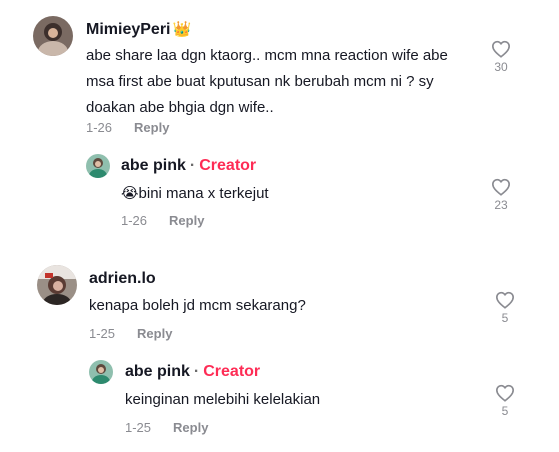 This screenshot has height=452, width=559. I want to click on comment-text: 😭bini mana x terkejut, so click(195, 193).